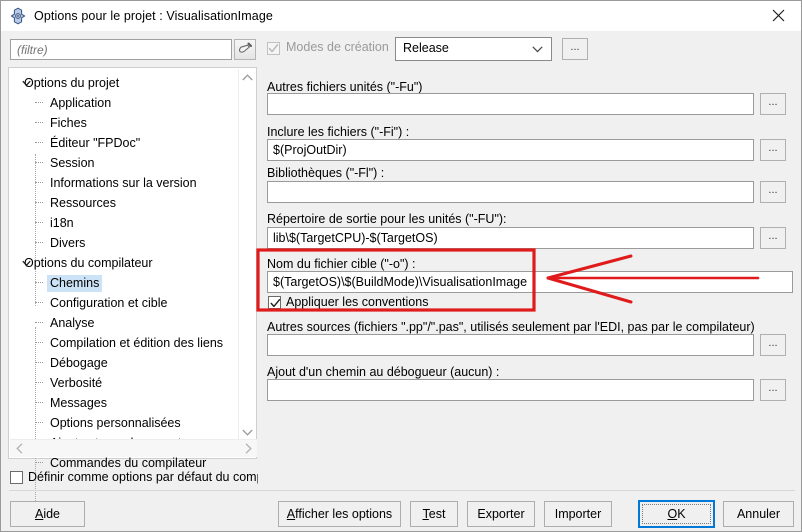 The height and width of the screenshot is (532, 802). What do you see at coordinates (124, 203) in the screenshot?
I see `tree-item-ressources: Ressources` at bounding box center [124, 203].